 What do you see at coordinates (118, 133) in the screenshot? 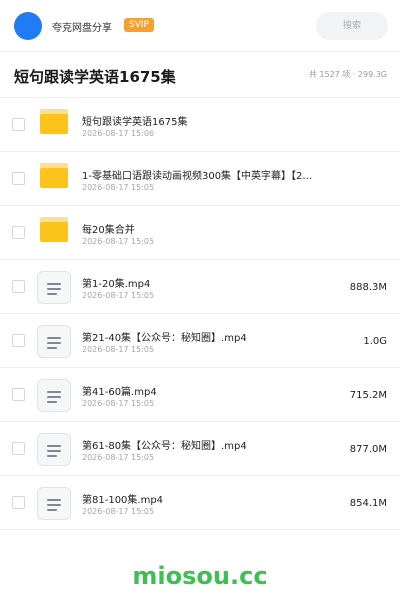
I see `file-date: 2026-08-17 15:06` at bounding box center [118, 133].